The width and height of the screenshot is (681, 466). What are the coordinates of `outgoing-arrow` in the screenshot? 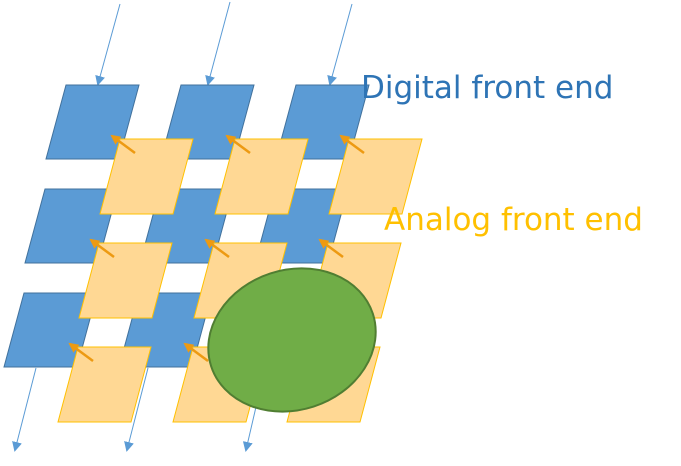 It's located at (24, 409).